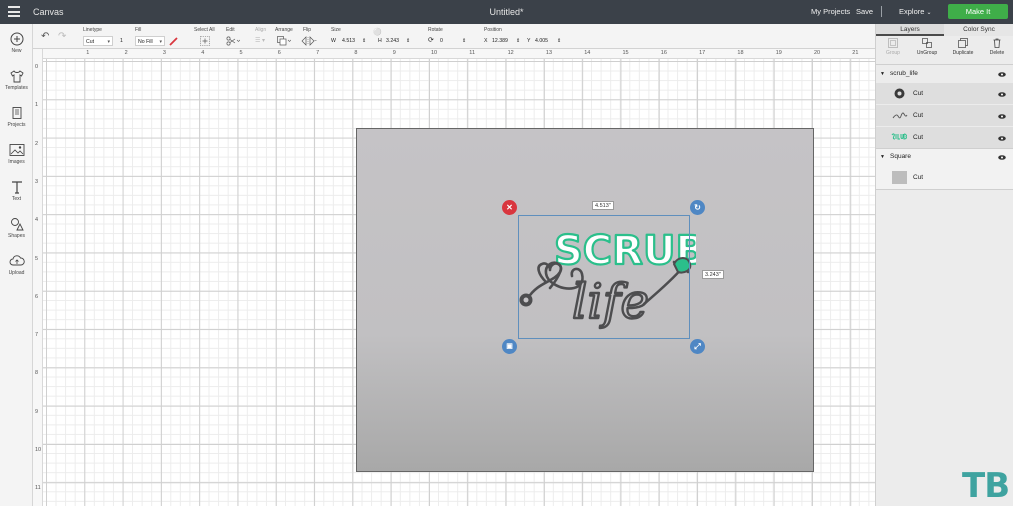 This screenshot has height=506, width=1013. I want to click on width-dimension-label: 4.513", so click(603, 205).